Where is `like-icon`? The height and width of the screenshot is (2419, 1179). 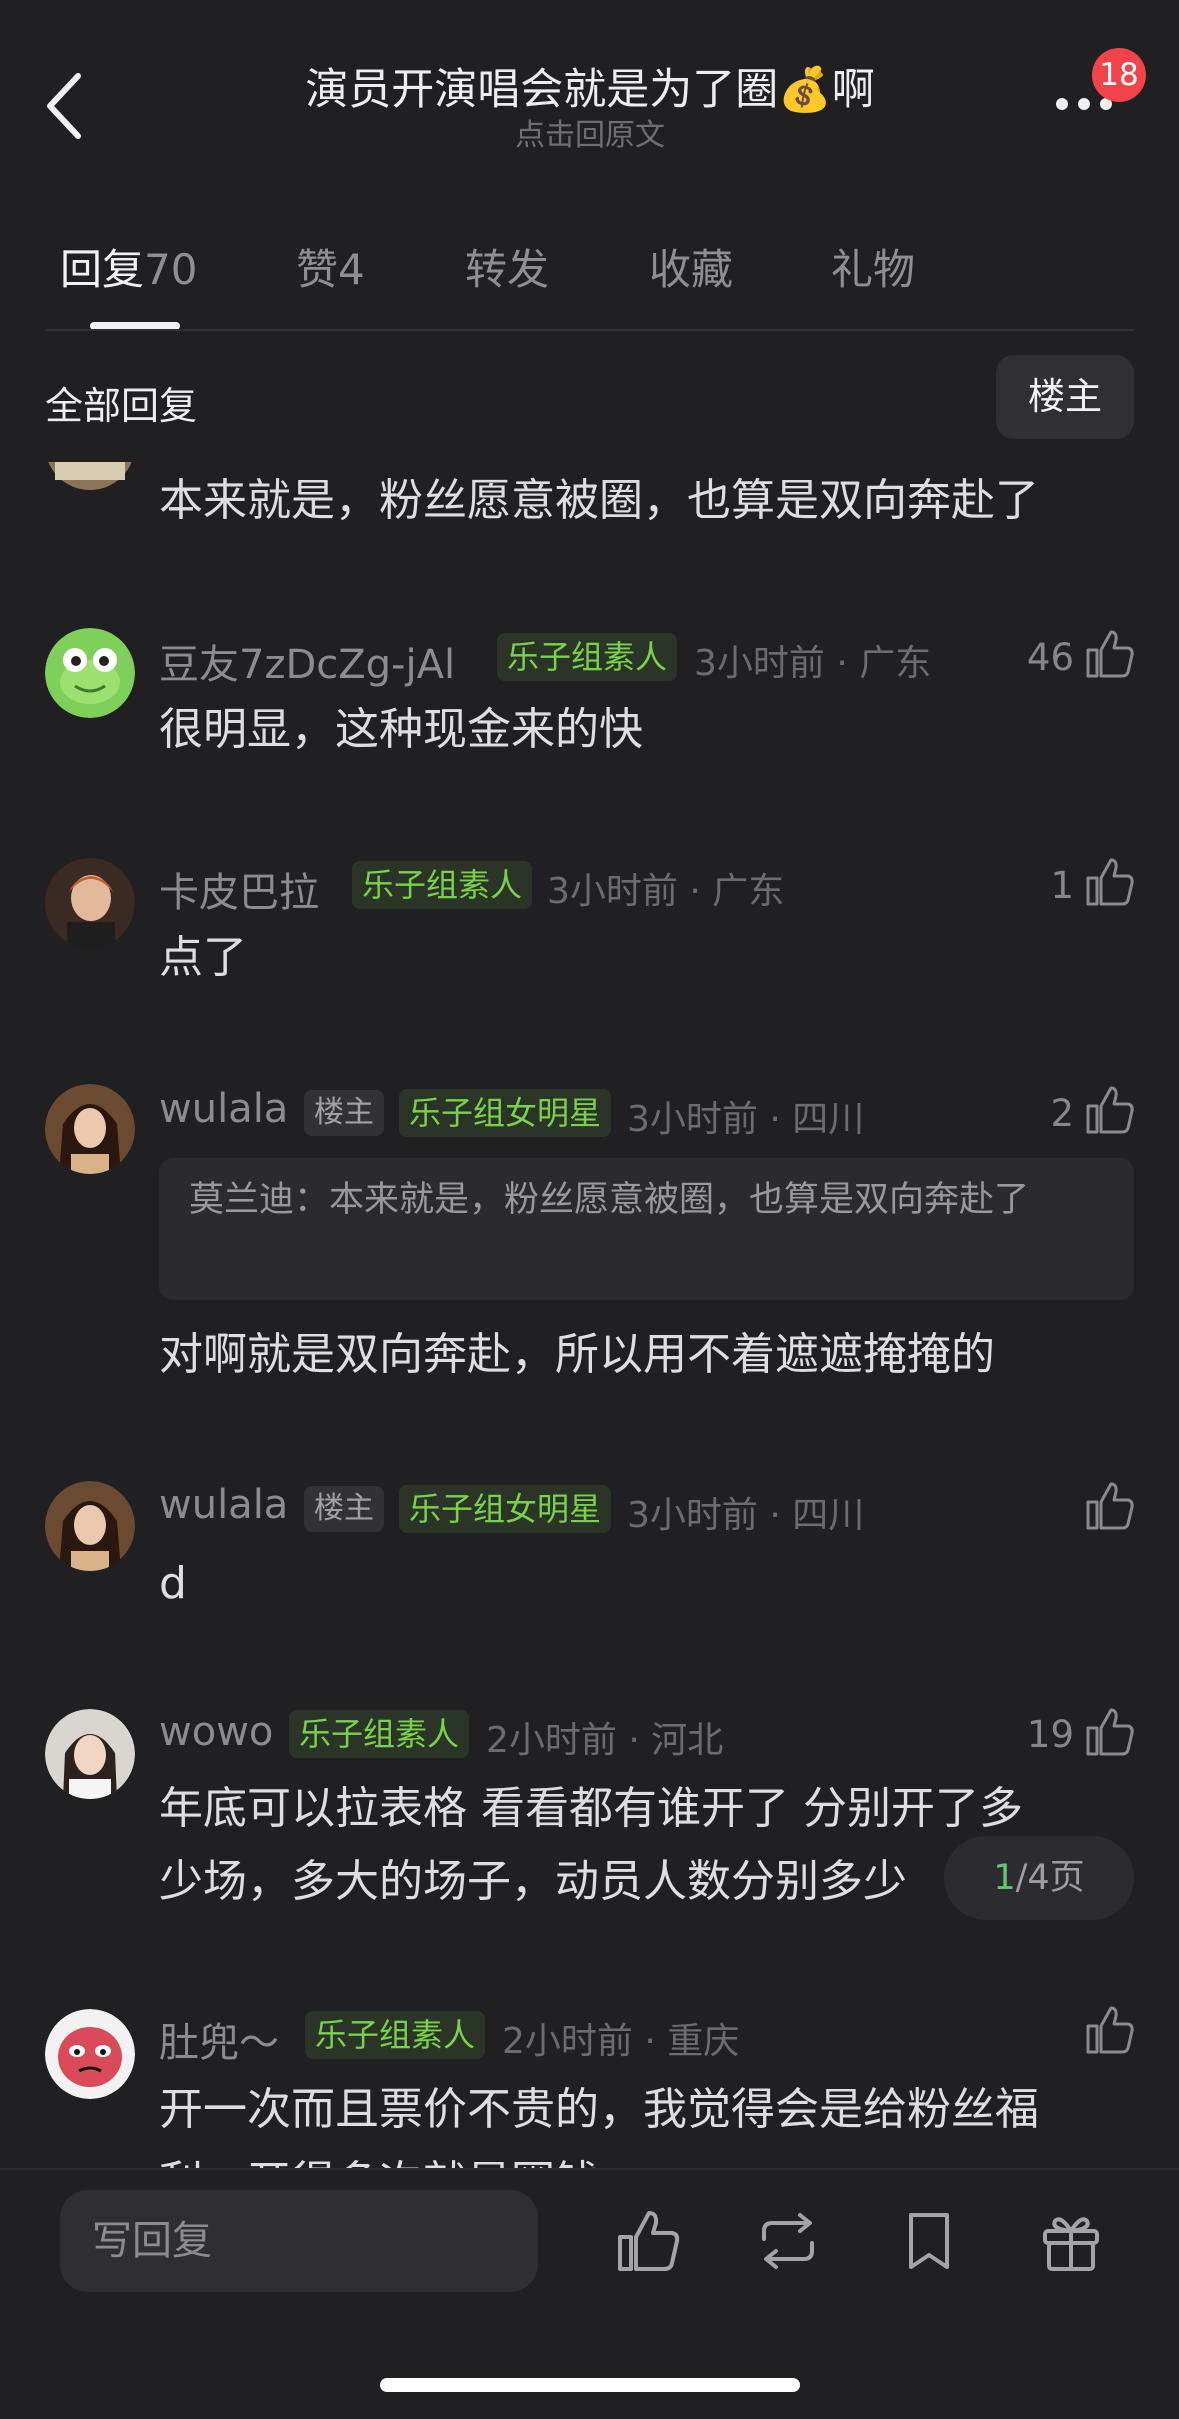 like-icon is located at coordinates (648, 2241).